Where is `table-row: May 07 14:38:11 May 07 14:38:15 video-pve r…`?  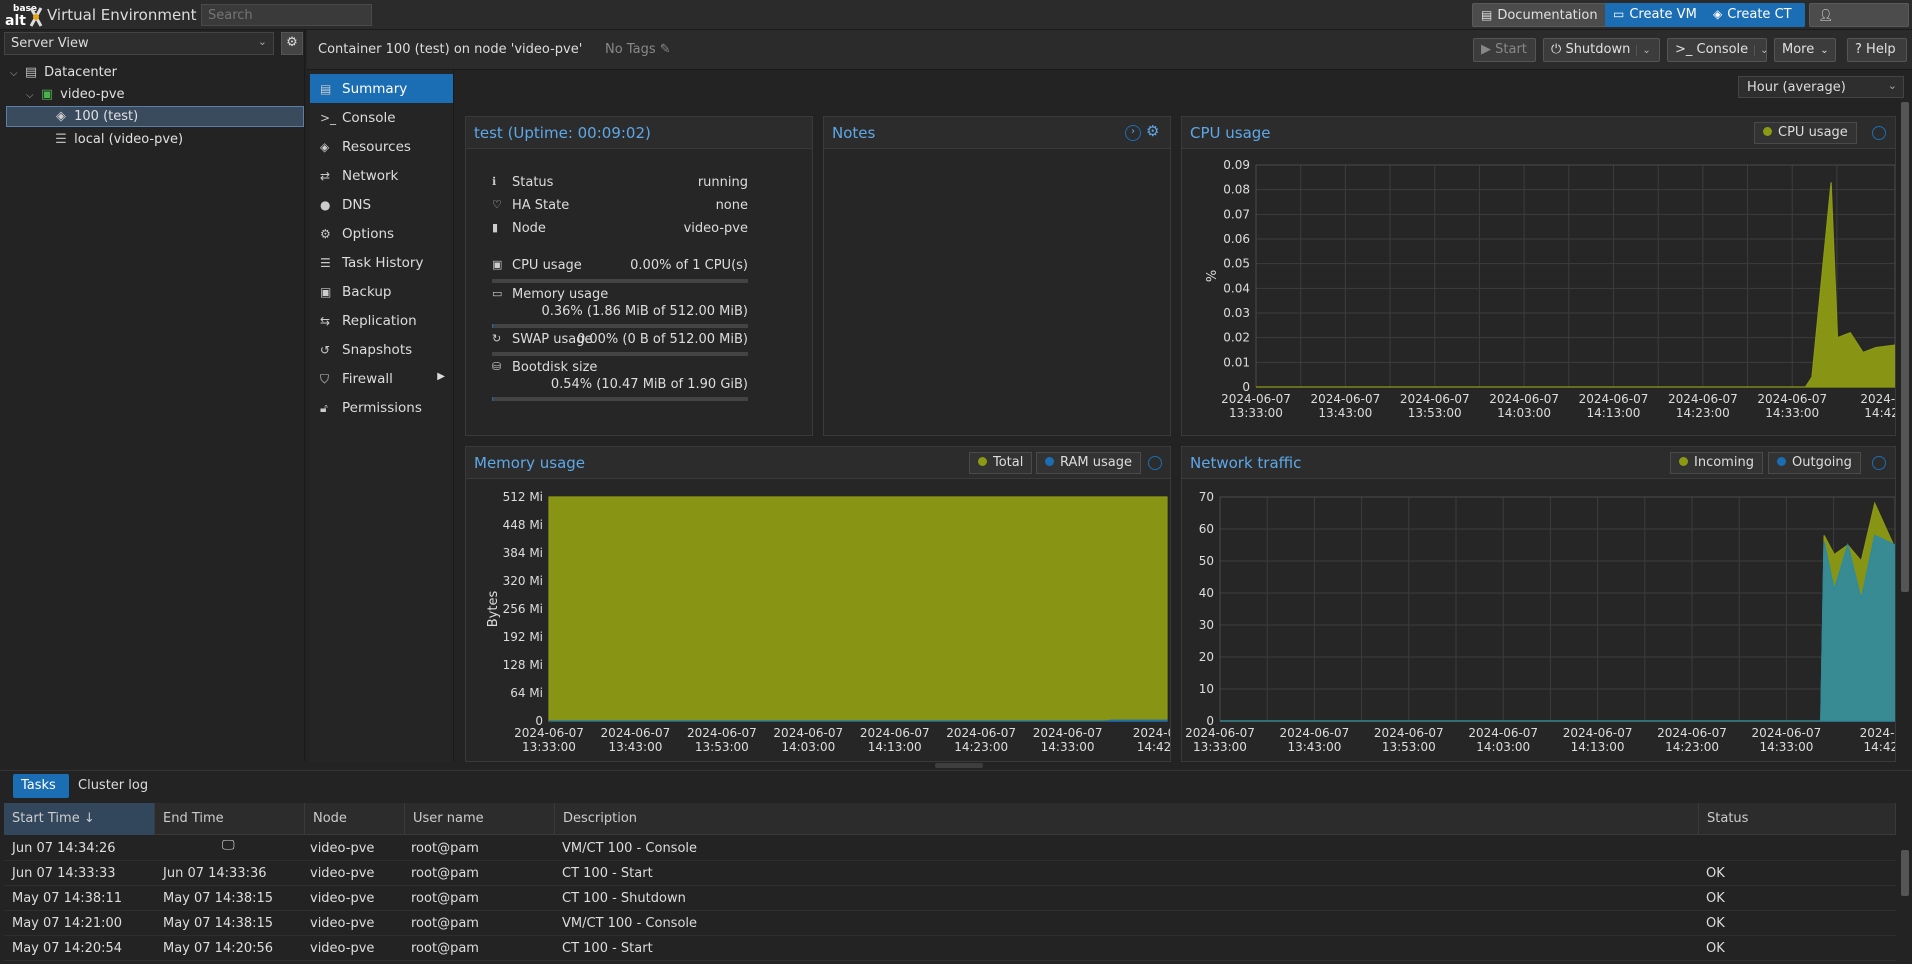 table-row: May 07 14:38:11 May 07 14:38:15 video-pve r… is located at coordinates (950, 898).